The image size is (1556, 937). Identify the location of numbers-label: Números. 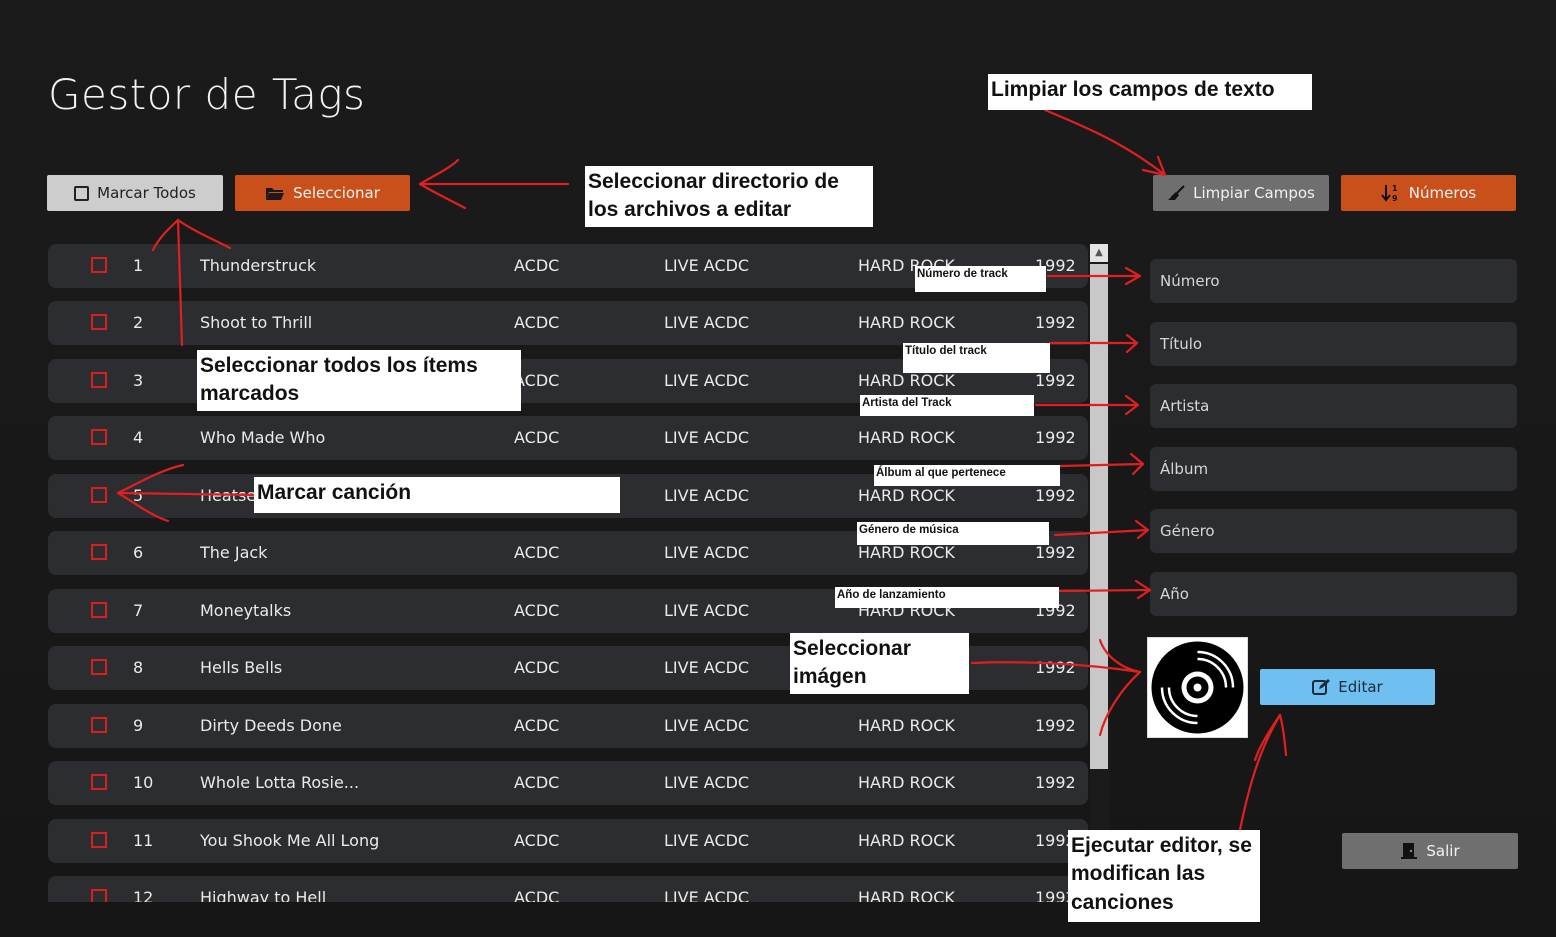
(1442, 193).